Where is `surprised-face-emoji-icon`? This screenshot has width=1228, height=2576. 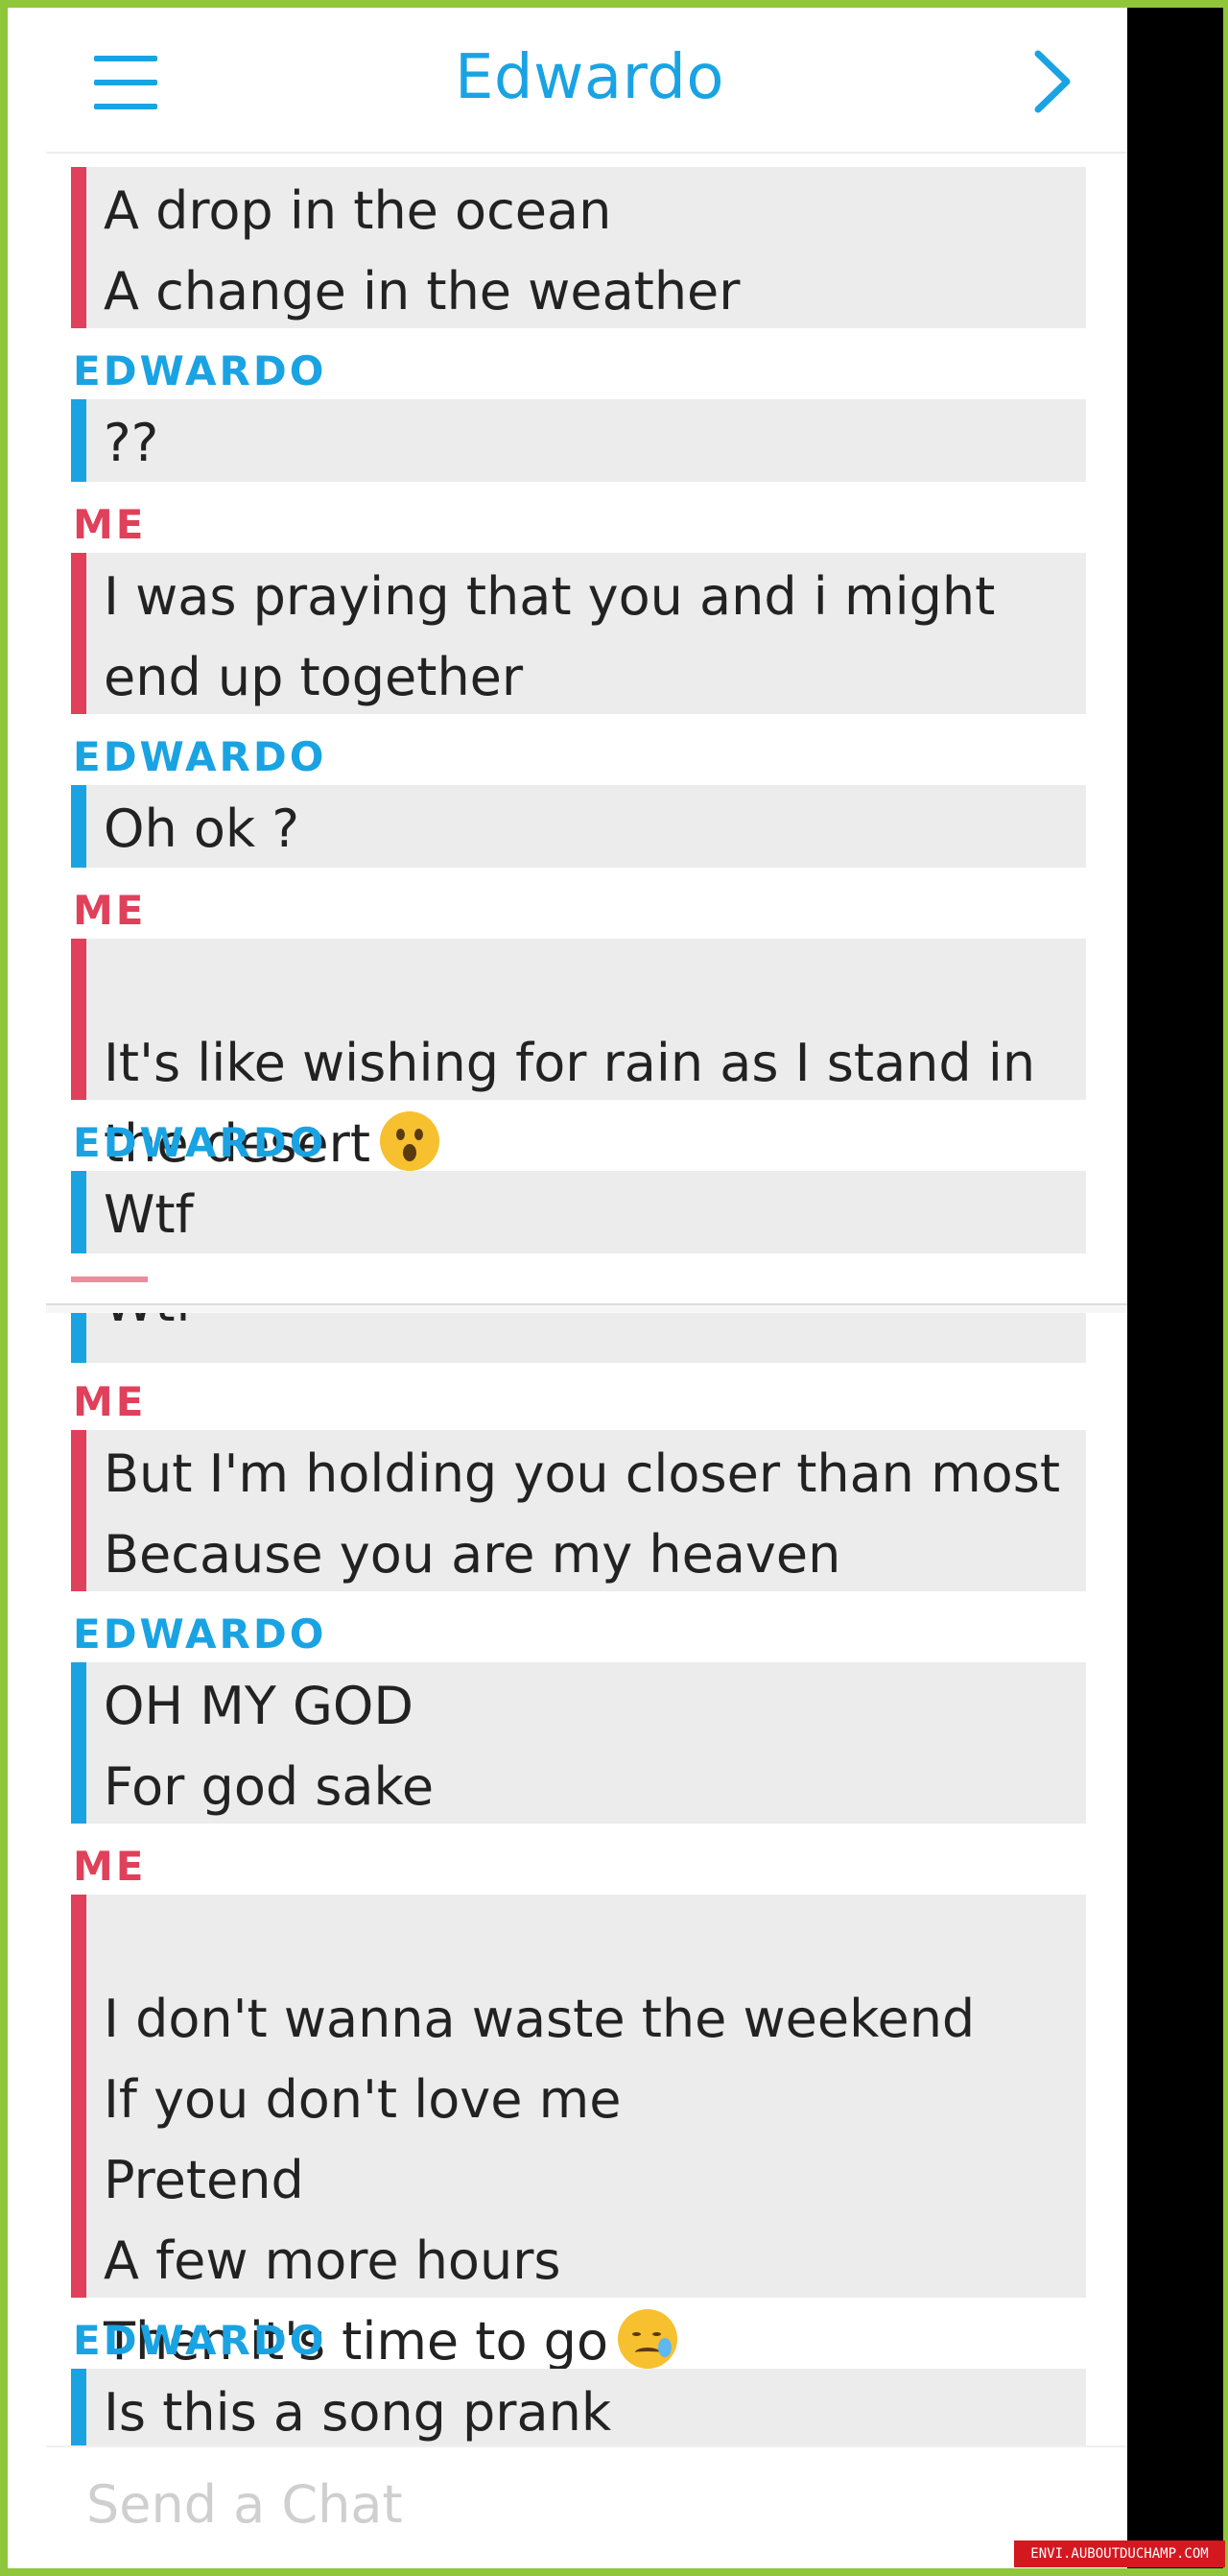 surprised-face-emoji-icon is located at coordinates (410, 1141).